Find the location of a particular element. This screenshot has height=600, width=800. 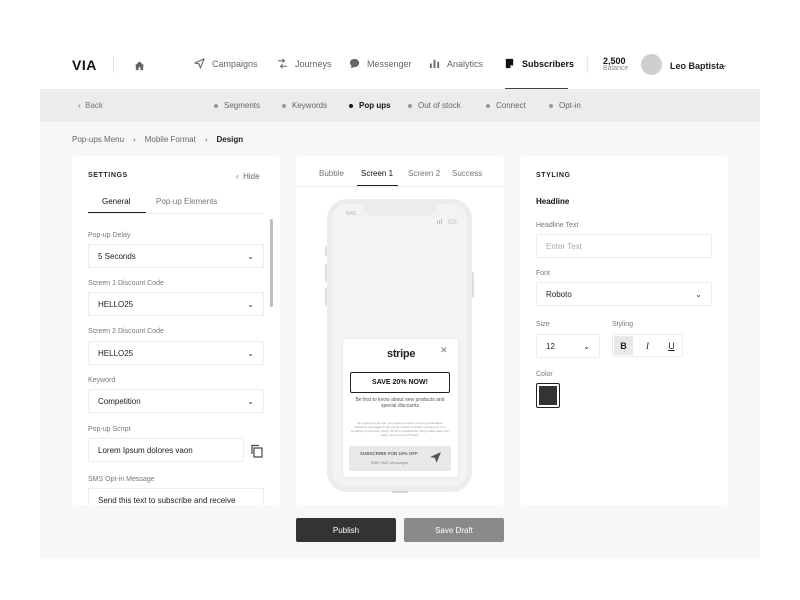

nav-journeys-label: Journeys is located at coordinates (313, 63).